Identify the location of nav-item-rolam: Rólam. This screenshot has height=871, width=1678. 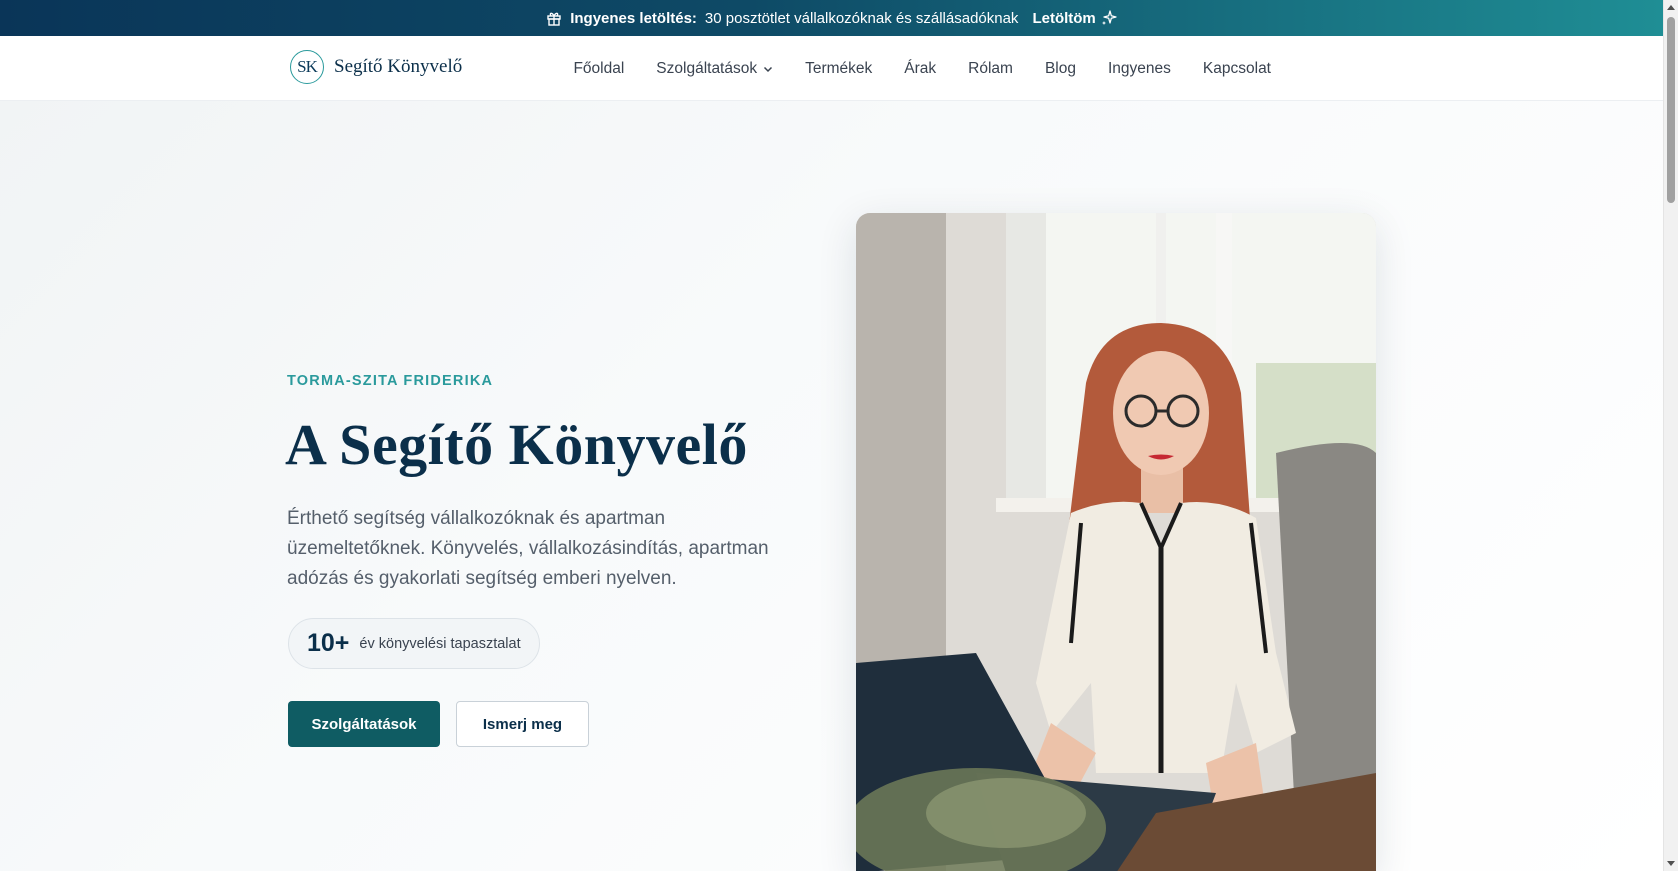
(990, 69).